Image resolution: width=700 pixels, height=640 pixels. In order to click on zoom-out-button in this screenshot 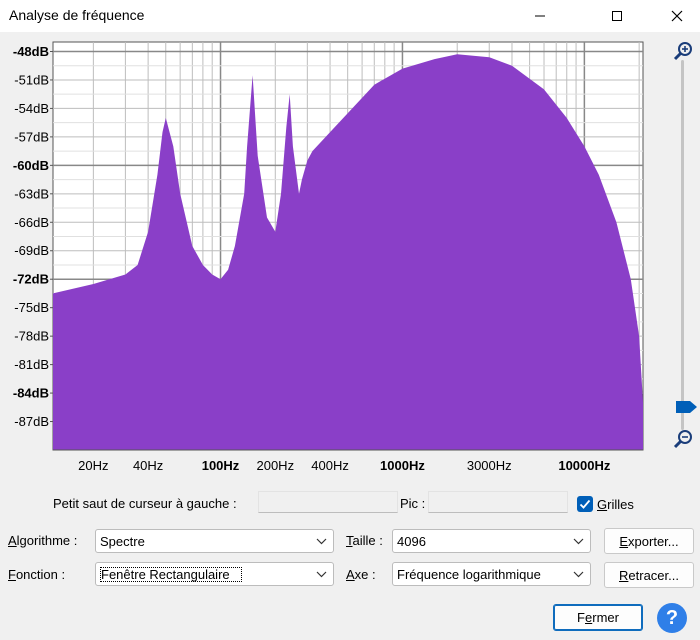, I will do `click(684, 439)`.